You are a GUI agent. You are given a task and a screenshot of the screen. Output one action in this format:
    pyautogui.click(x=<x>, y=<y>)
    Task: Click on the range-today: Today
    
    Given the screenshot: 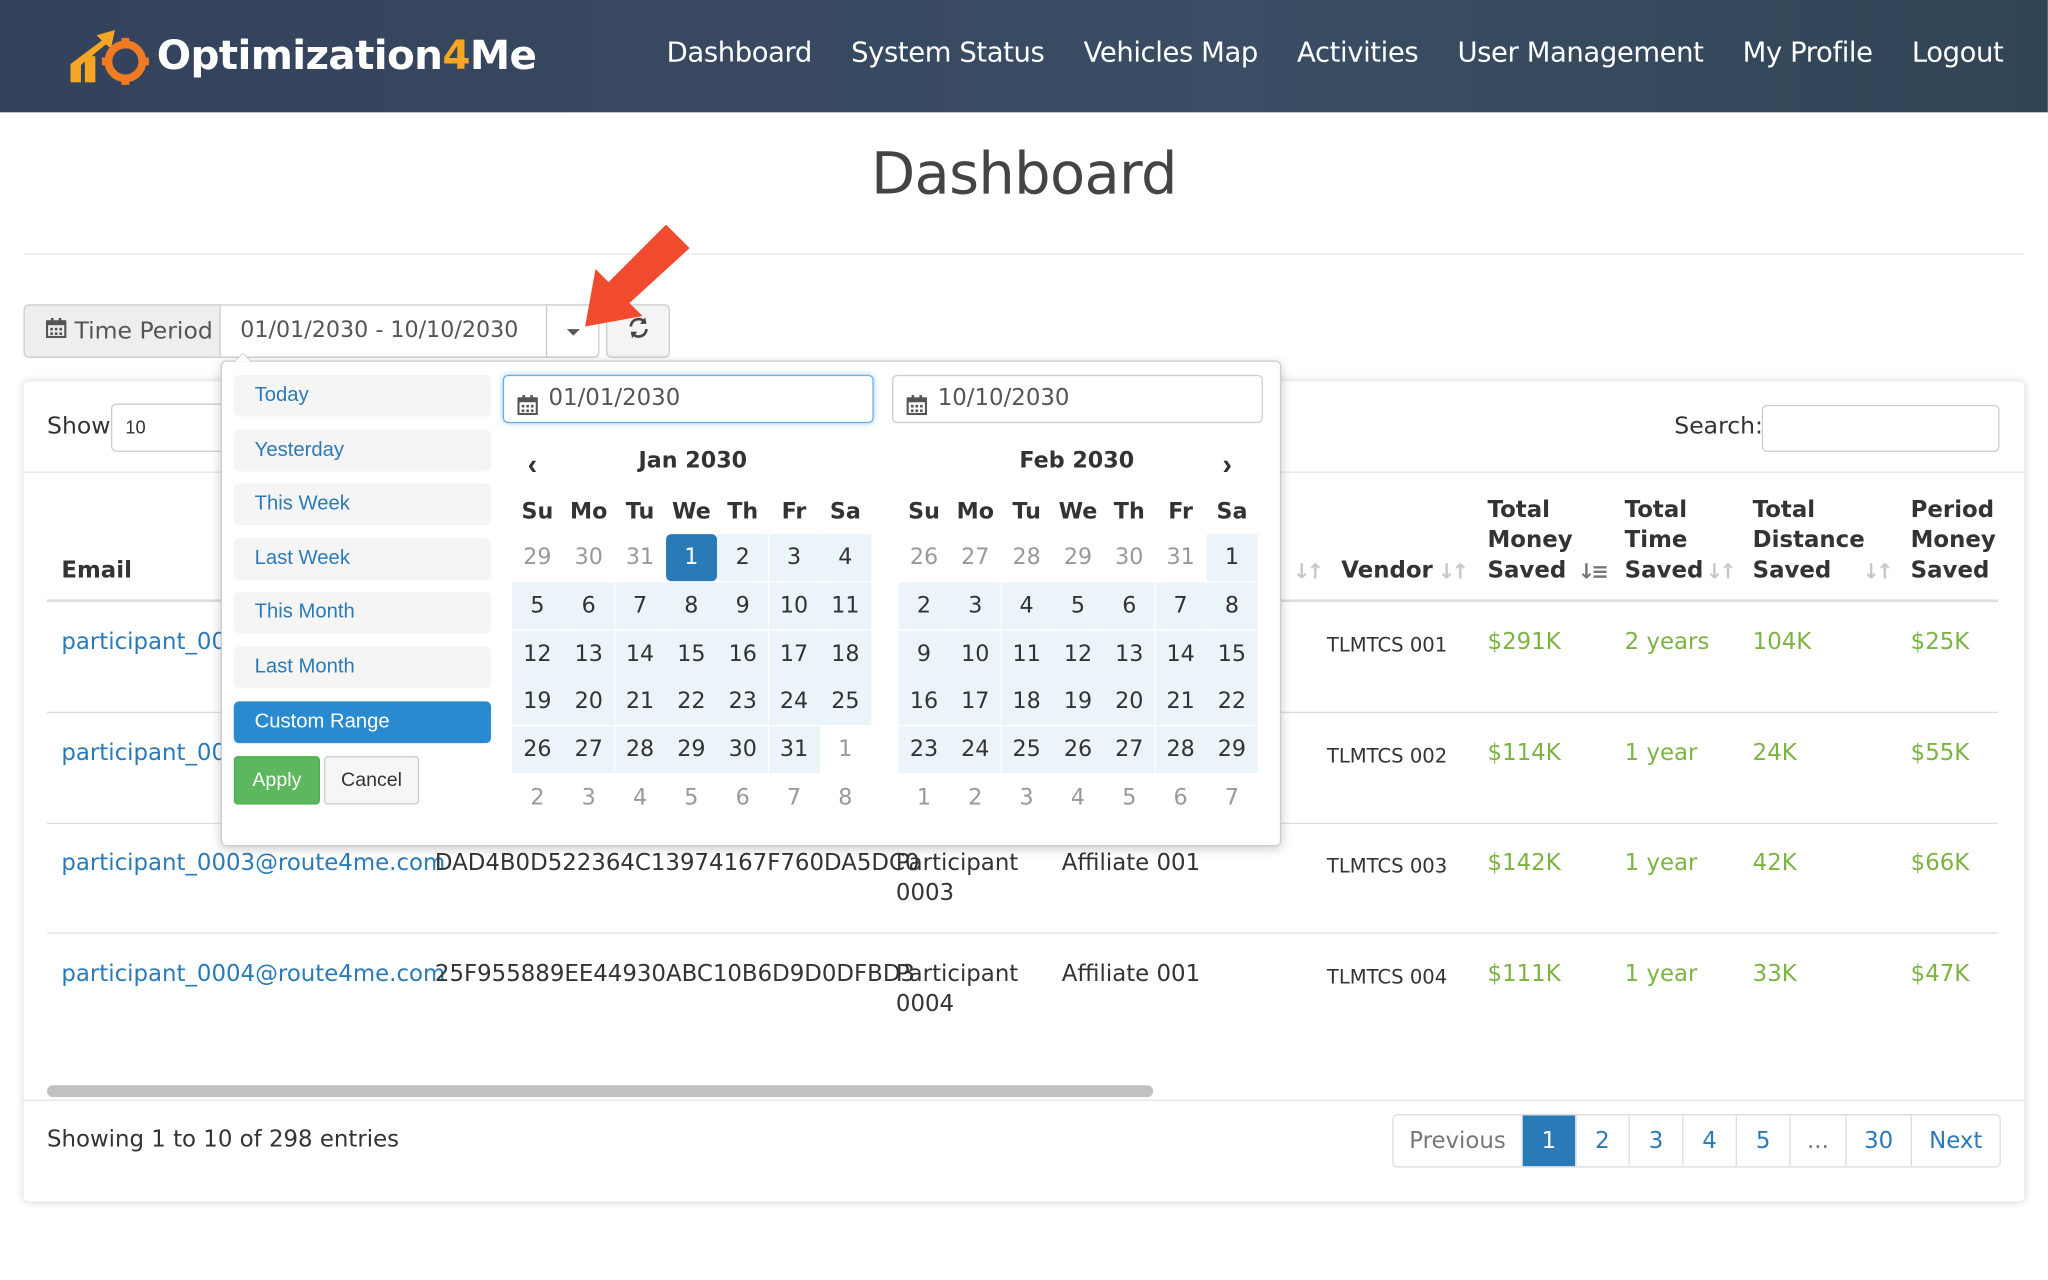 What is the action you would take?
    pyautogui.click(x=362, y=395)
    